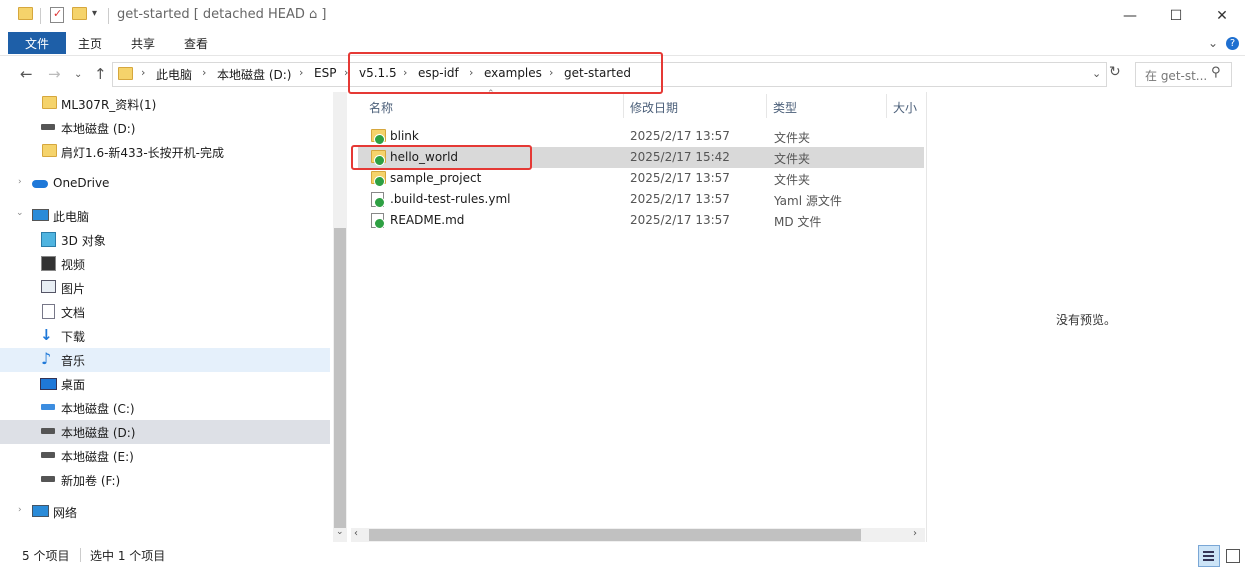 The width and height of the screenshot is (1253, 574). What do you see at coordinates (622, 556) in the screenshot?
I see `status-bar` at bounding box center [622, 556].